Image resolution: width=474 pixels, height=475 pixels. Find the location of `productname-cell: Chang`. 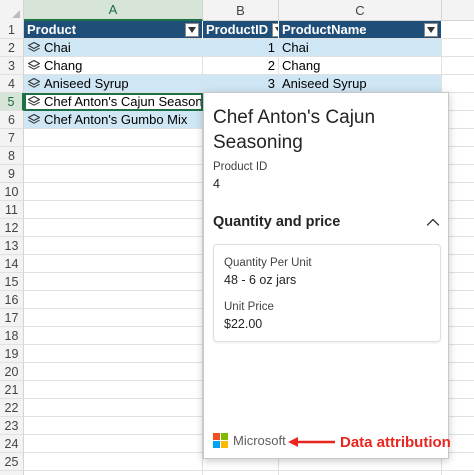

productname-cell: Chang is located at coordinates (360, 66).